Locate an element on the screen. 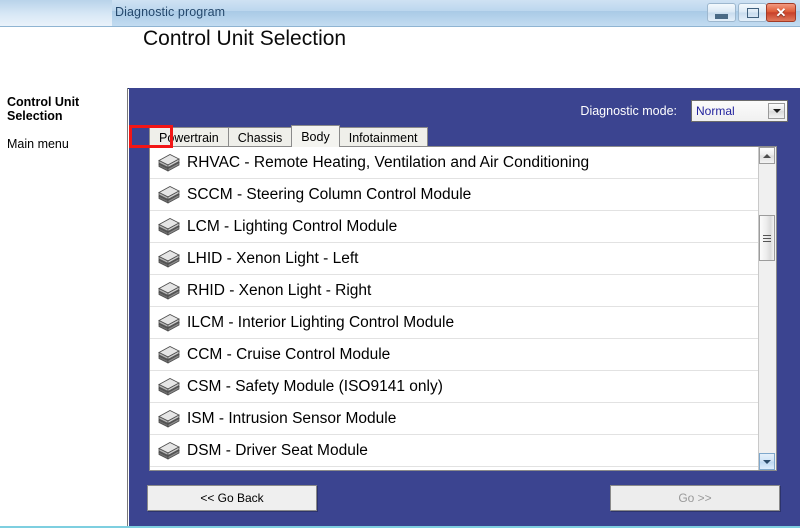 The image size is (800, 528). control-unit-label: CCM - Cruise Control Module is located at coordinates (289, 354).